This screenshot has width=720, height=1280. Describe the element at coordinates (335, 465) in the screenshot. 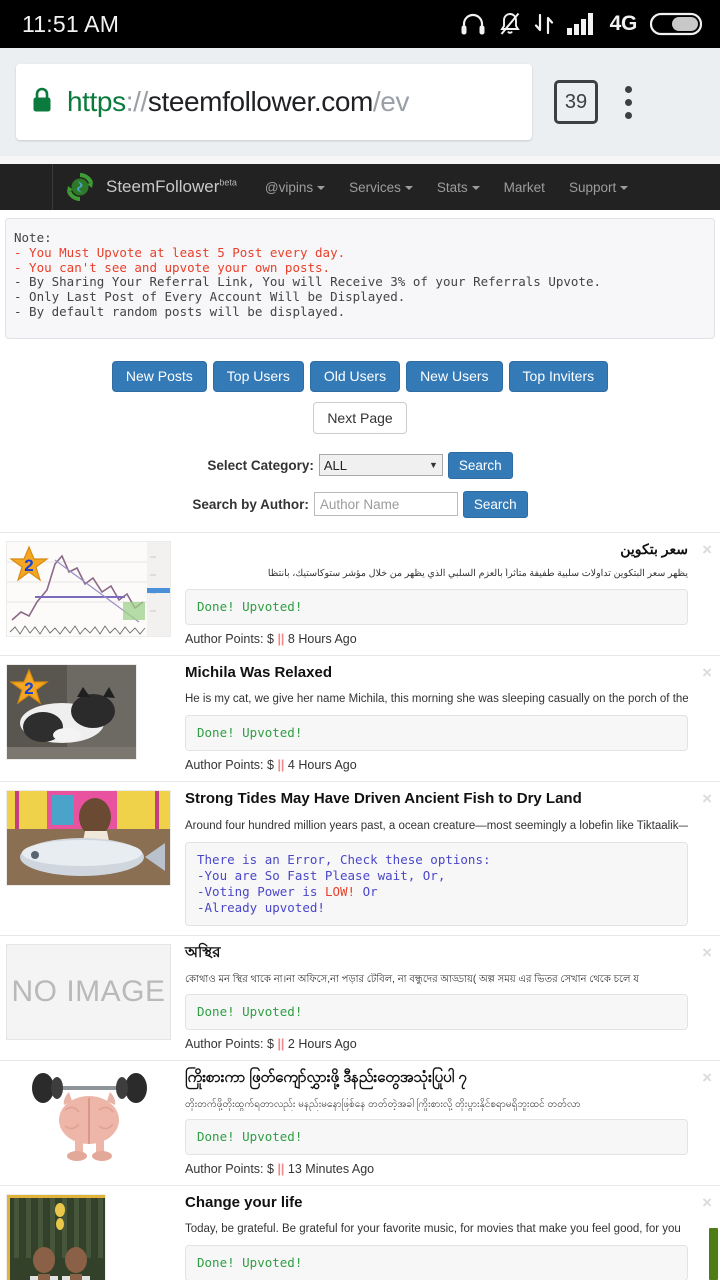

I see `category-selected-value: ALL` at that location.